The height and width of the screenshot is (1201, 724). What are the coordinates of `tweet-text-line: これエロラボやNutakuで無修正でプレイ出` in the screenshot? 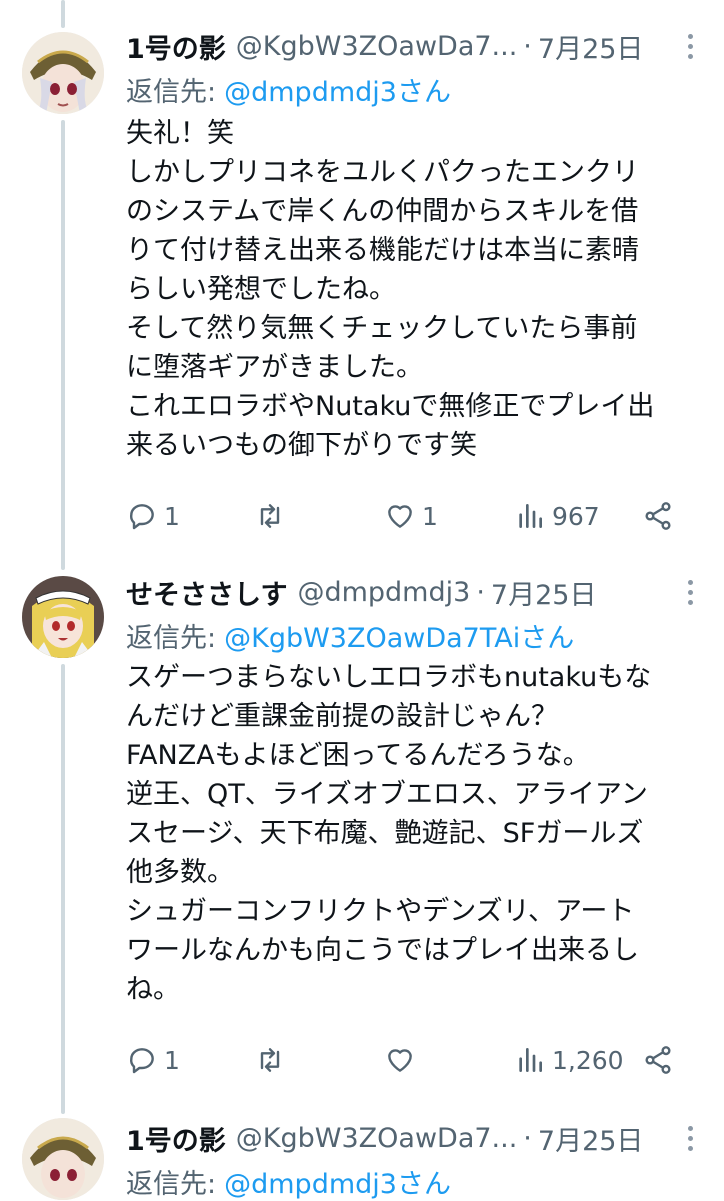 It's located at (390, 406).